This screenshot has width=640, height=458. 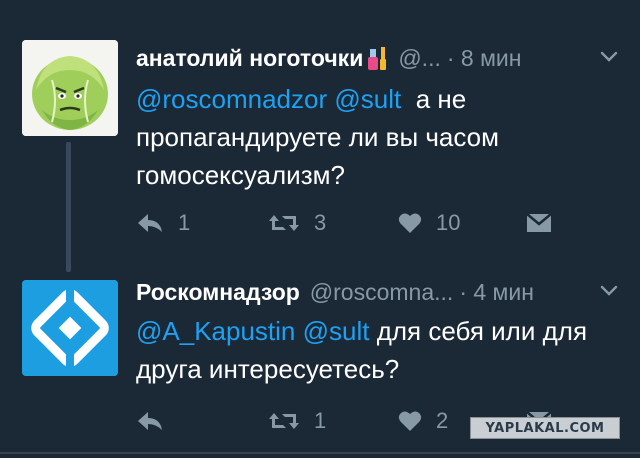 I want to click on watermark: YAPLAKAL.COM, so click(x=545, y=428).